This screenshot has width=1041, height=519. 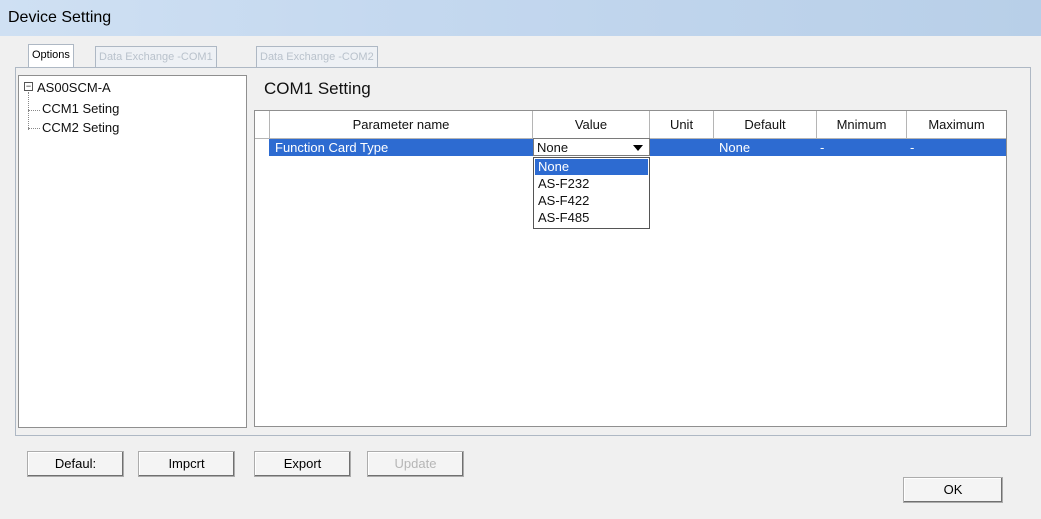 What do you see at coordinates (912, 147) in the screenshot?
I see `cell-maximum: -` at bounding box center [912, 147].